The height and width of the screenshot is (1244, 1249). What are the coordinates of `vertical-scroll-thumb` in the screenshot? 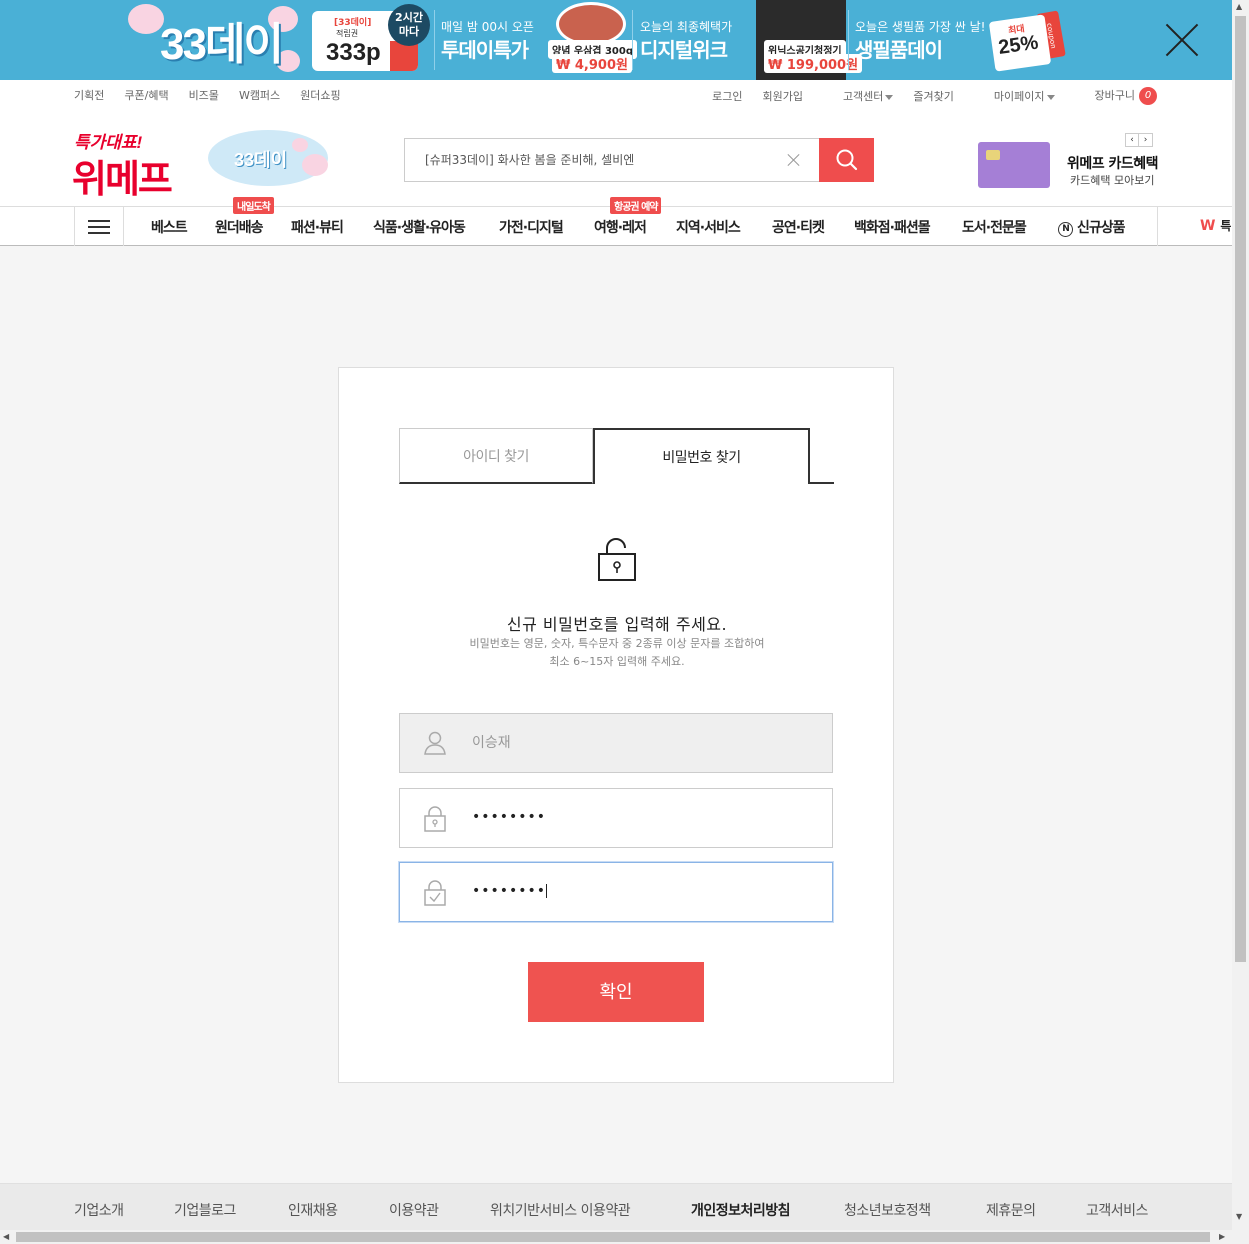 It's located at (1240, 489).